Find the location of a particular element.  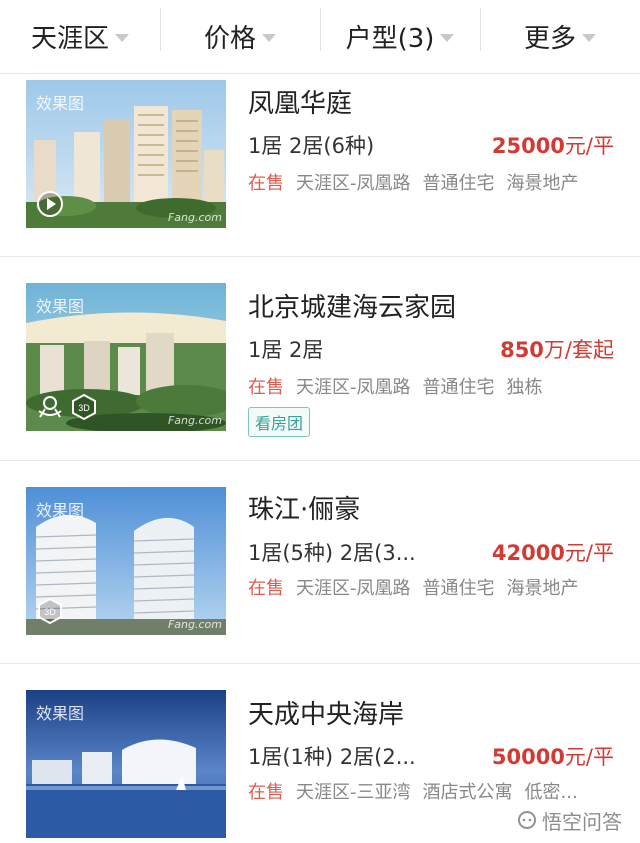

listing-image: 效果图 Fang.com is located at coordinates (126, 154).